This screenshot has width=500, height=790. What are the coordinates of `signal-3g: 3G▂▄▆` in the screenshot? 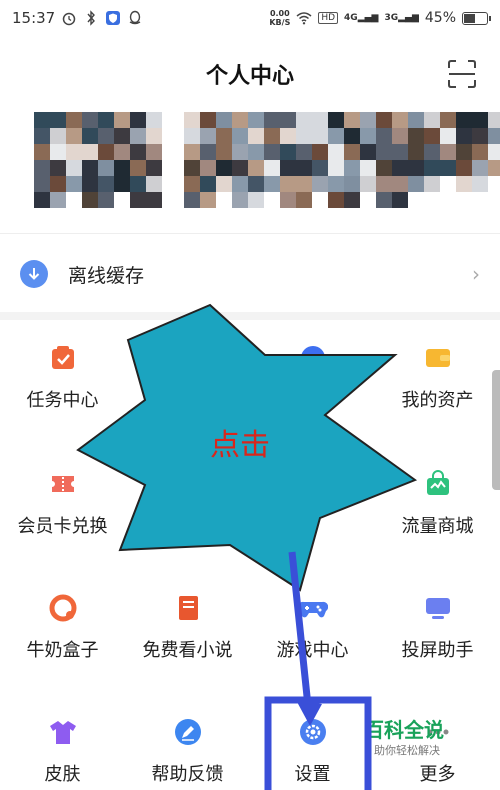 It's located at (401, 18).